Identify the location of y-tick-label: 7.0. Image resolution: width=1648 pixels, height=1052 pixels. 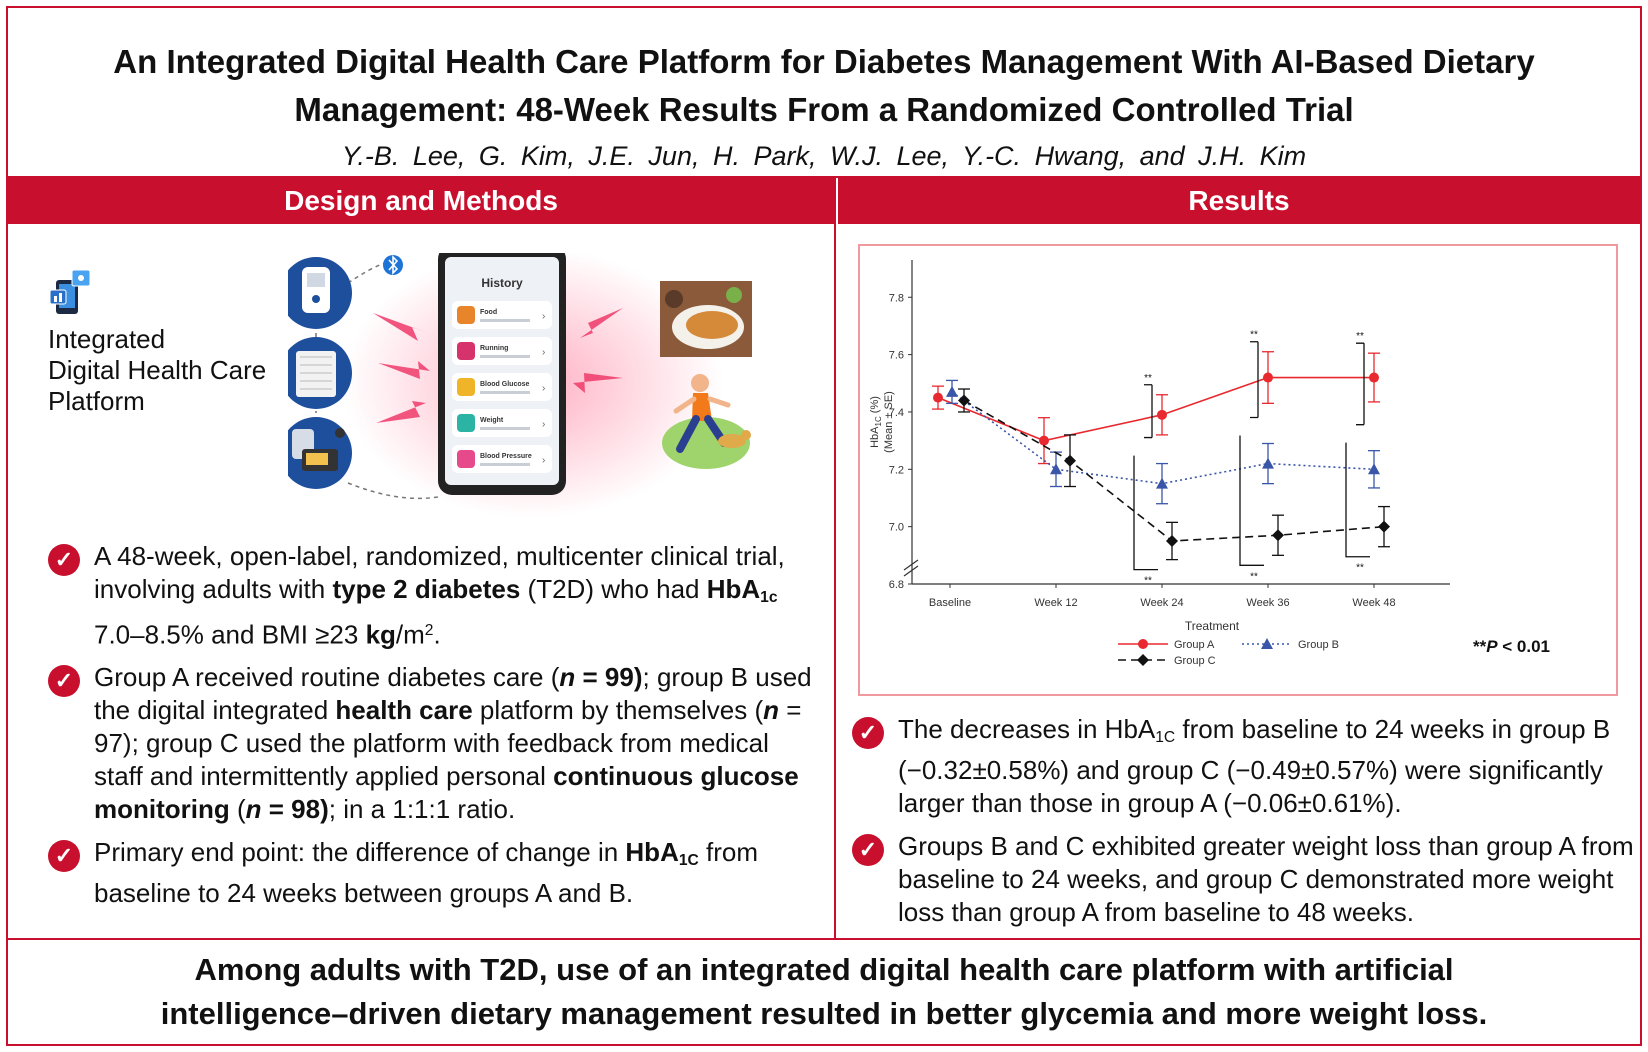
(896, 528).